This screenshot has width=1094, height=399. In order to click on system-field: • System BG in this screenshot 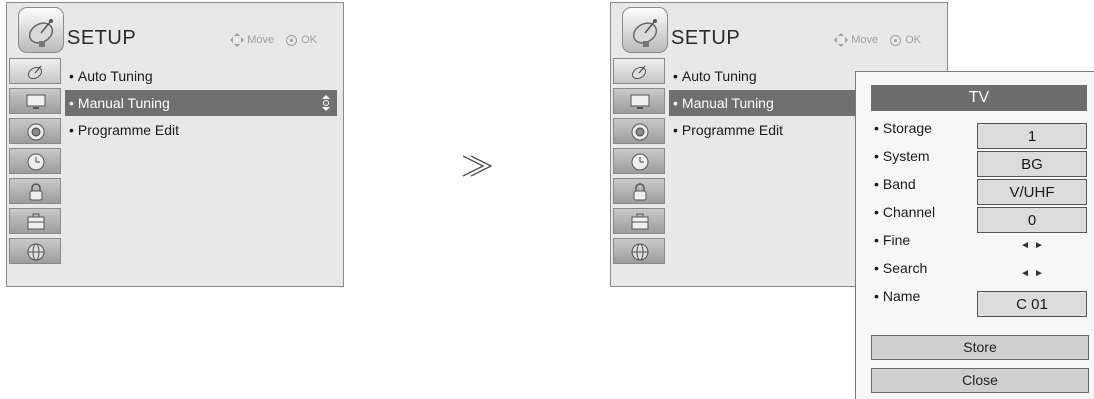, I will do `click(981, 160)`.